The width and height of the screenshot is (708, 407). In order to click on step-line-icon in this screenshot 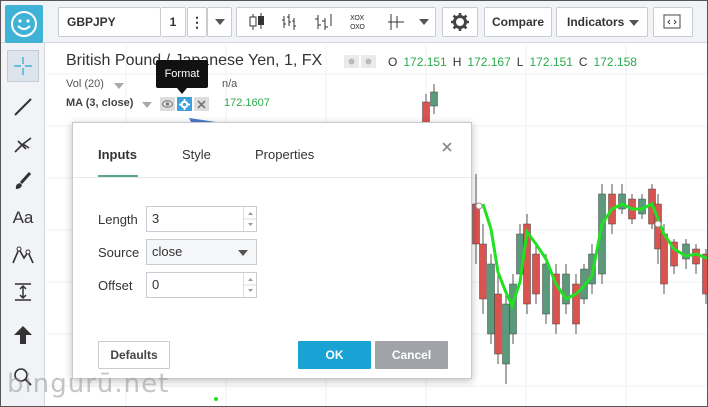, I will do `click(396, 22)`.